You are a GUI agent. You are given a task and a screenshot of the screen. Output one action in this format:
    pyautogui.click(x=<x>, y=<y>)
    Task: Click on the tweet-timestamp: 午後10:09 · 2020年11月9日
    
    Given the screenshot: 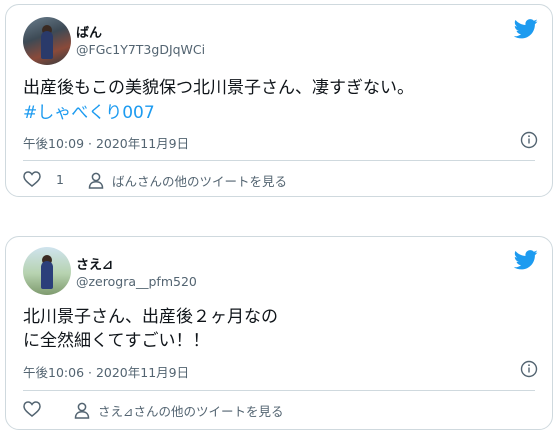 What is the action you would take?
    pyautogui.click(x=106, y=142)
    